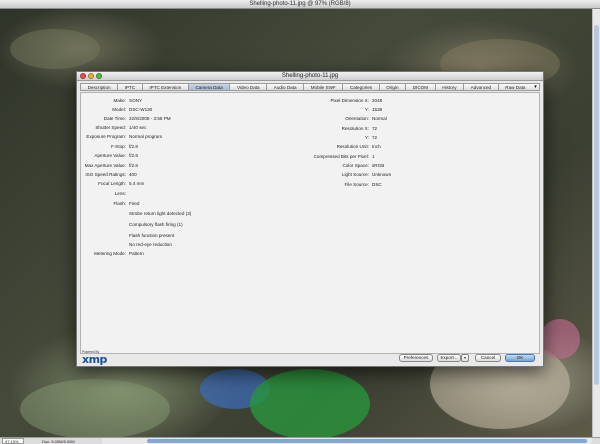  What do you see at coordinates (520, 358) in the screenshot?
I see `ok-button: OK` at bounding box center [520, 358].